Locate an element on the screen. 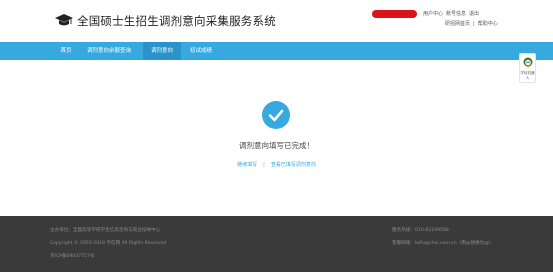 The image size is (553, 272). nav-adjust-intention: 调剂意向 is located at coordinates (162, 51).